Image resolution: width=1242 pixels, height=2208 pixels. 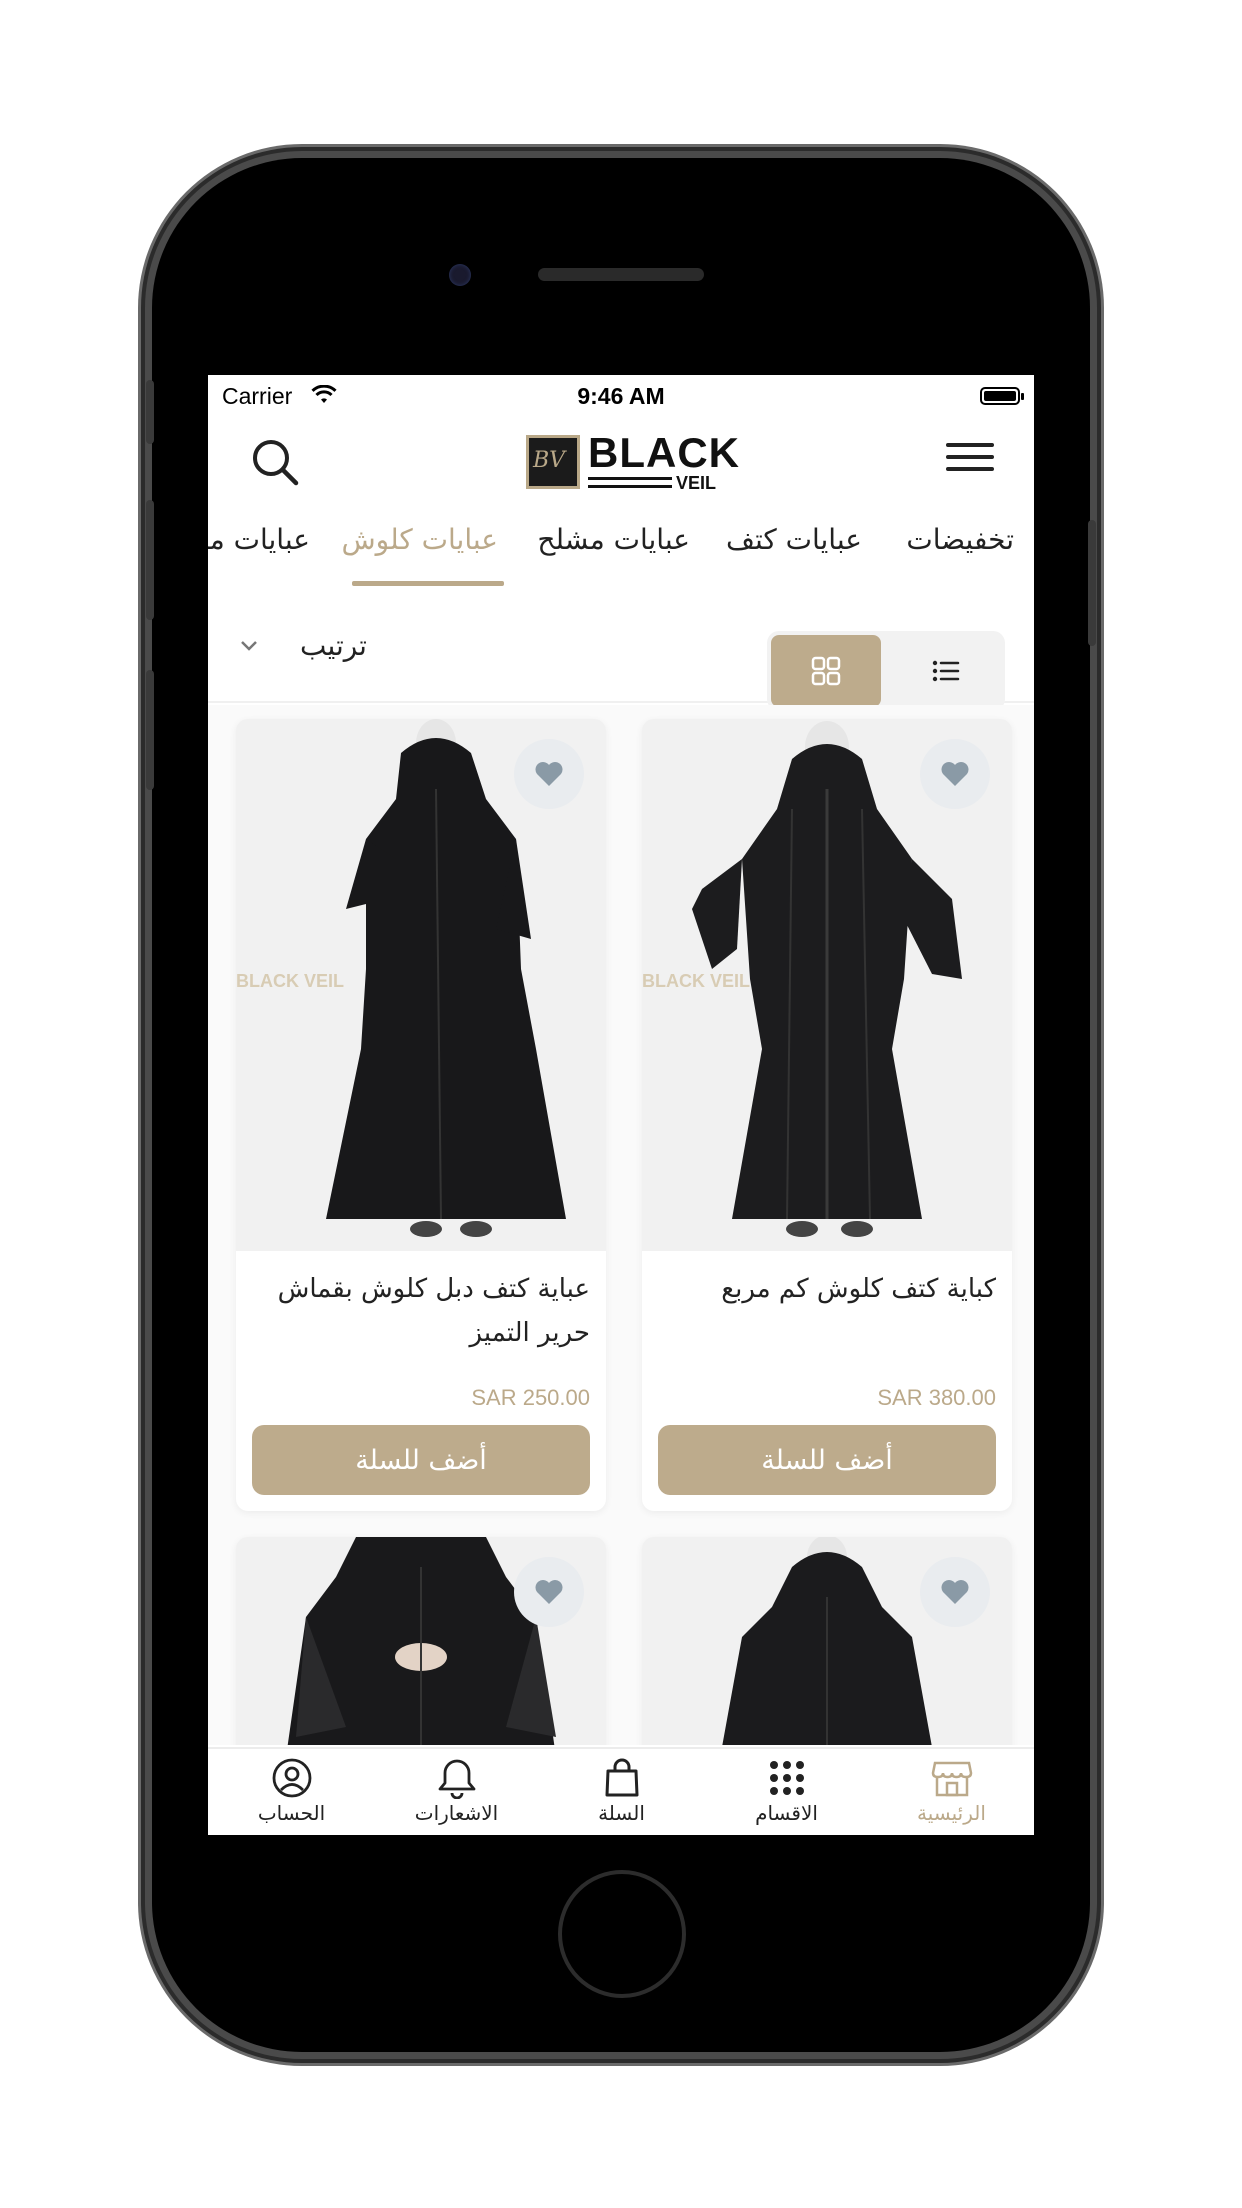 What do you see at coordinates (622, 1934) in the screenshot?
I see `home-button` at bounding box center [622, 1934].